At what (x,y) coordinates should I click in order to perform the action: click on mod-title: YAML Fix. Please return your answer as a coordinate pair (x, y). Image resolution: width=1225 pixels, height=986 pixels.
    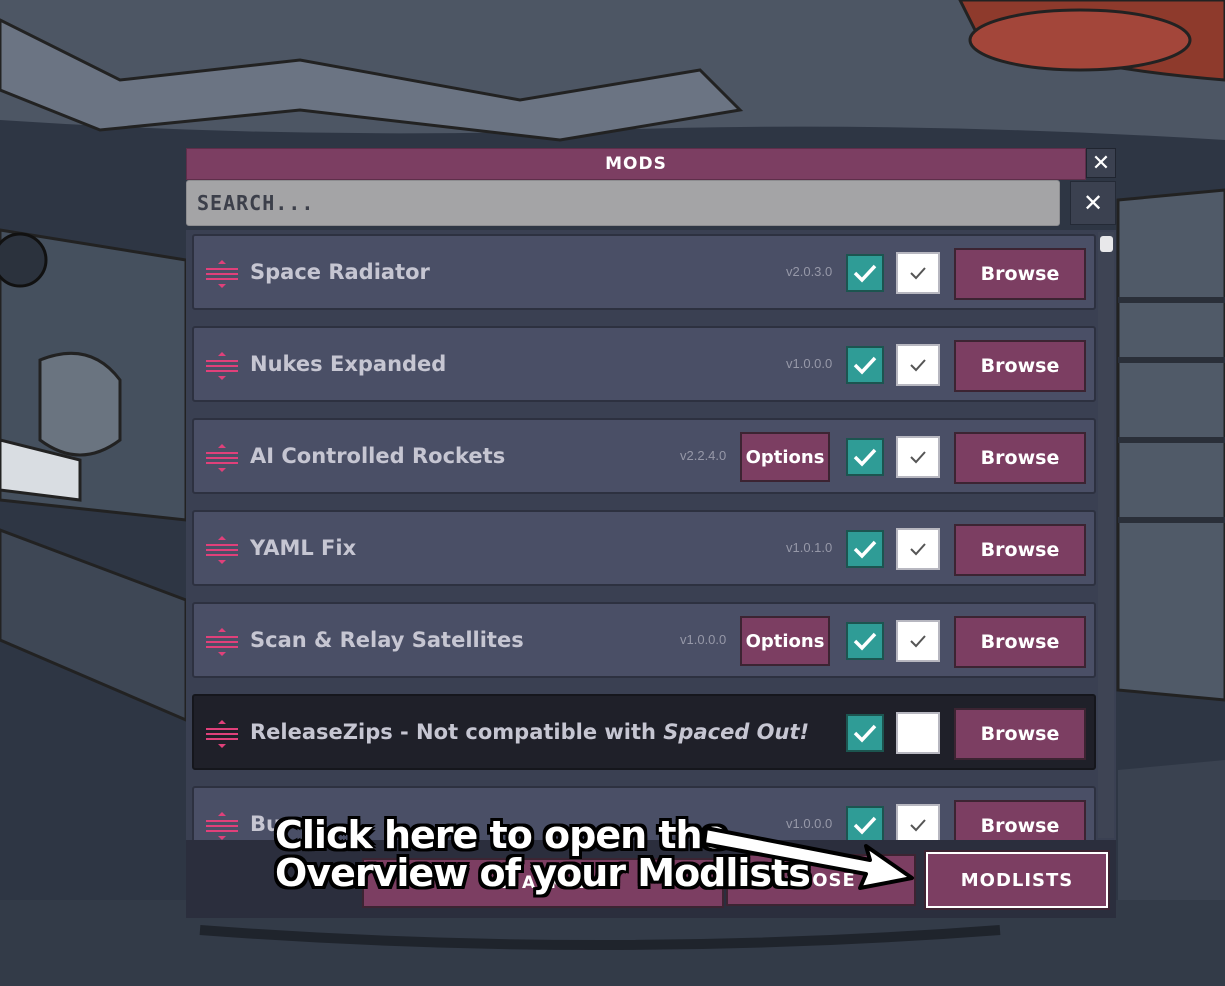
    Looking at the image, I should click on (303, 548).